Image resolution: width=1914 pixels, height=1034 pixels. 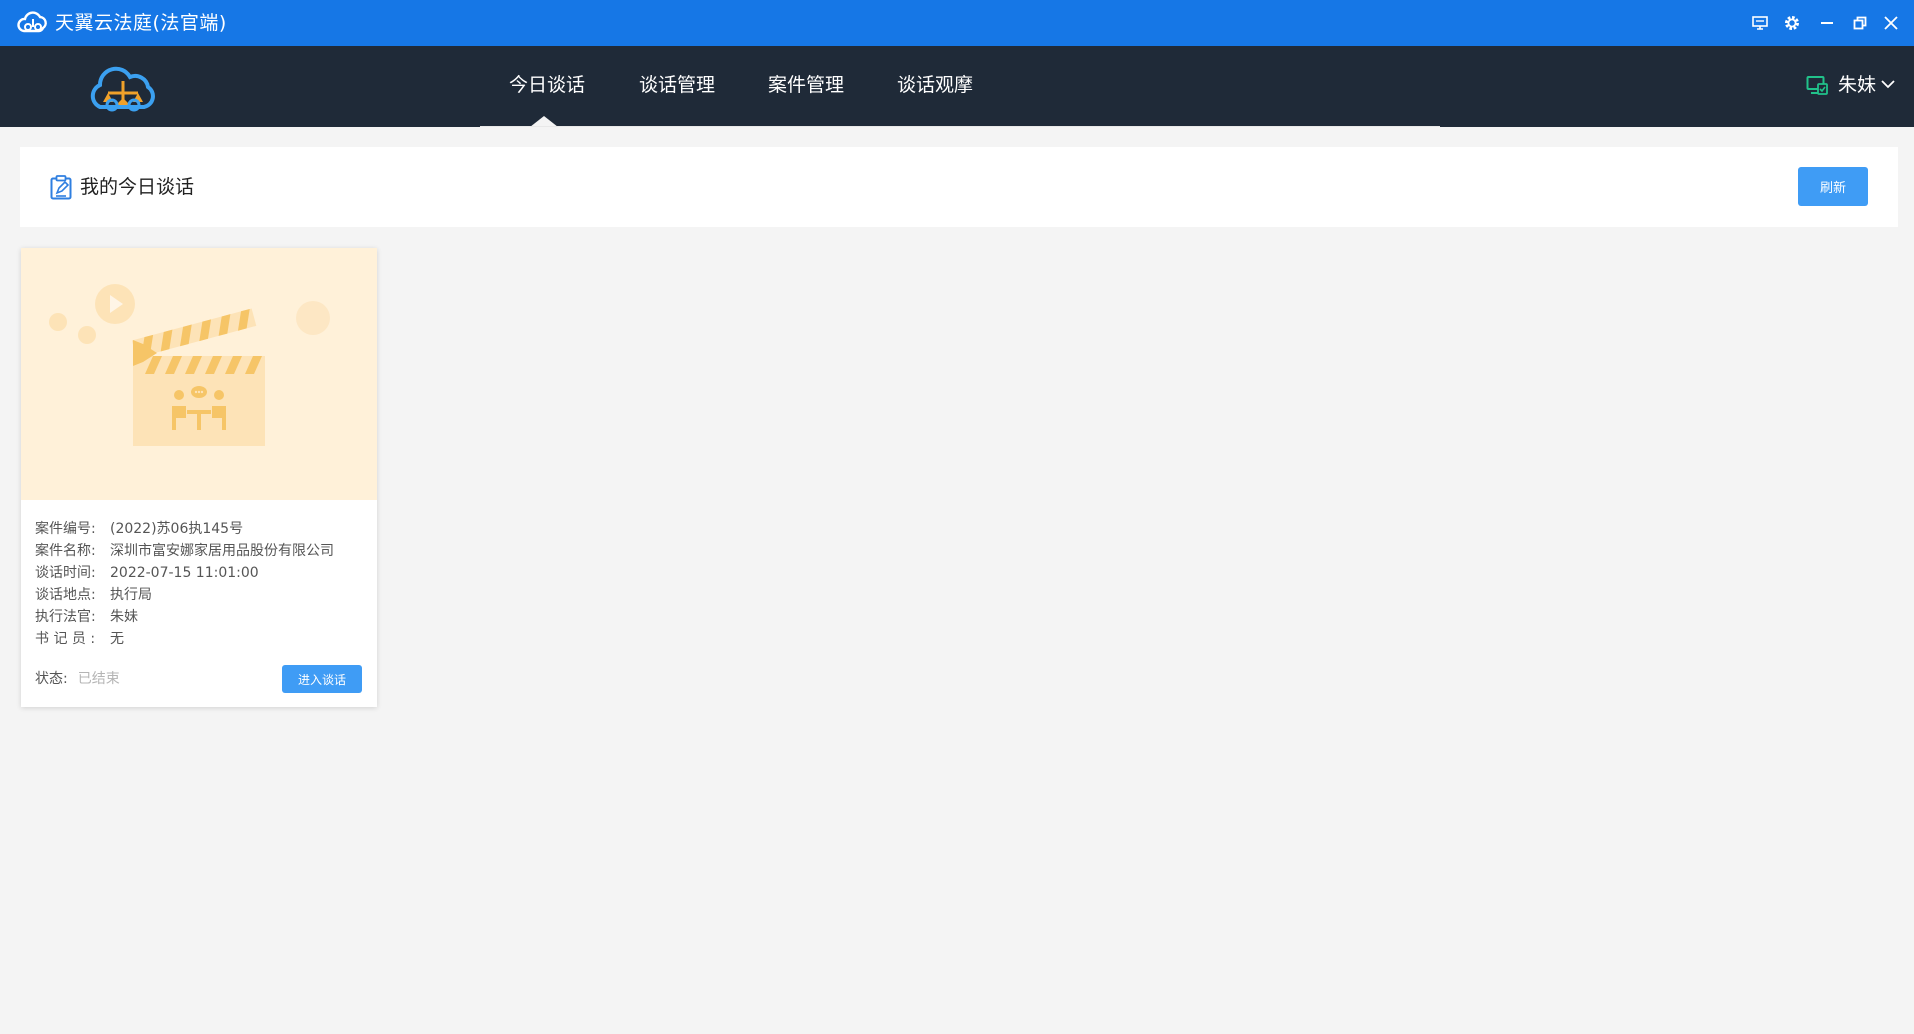 What do you see at coordinates (131, 595) in the screenshot?
I see `talk-place-value: 执行局` at bounding box center [131, 595].